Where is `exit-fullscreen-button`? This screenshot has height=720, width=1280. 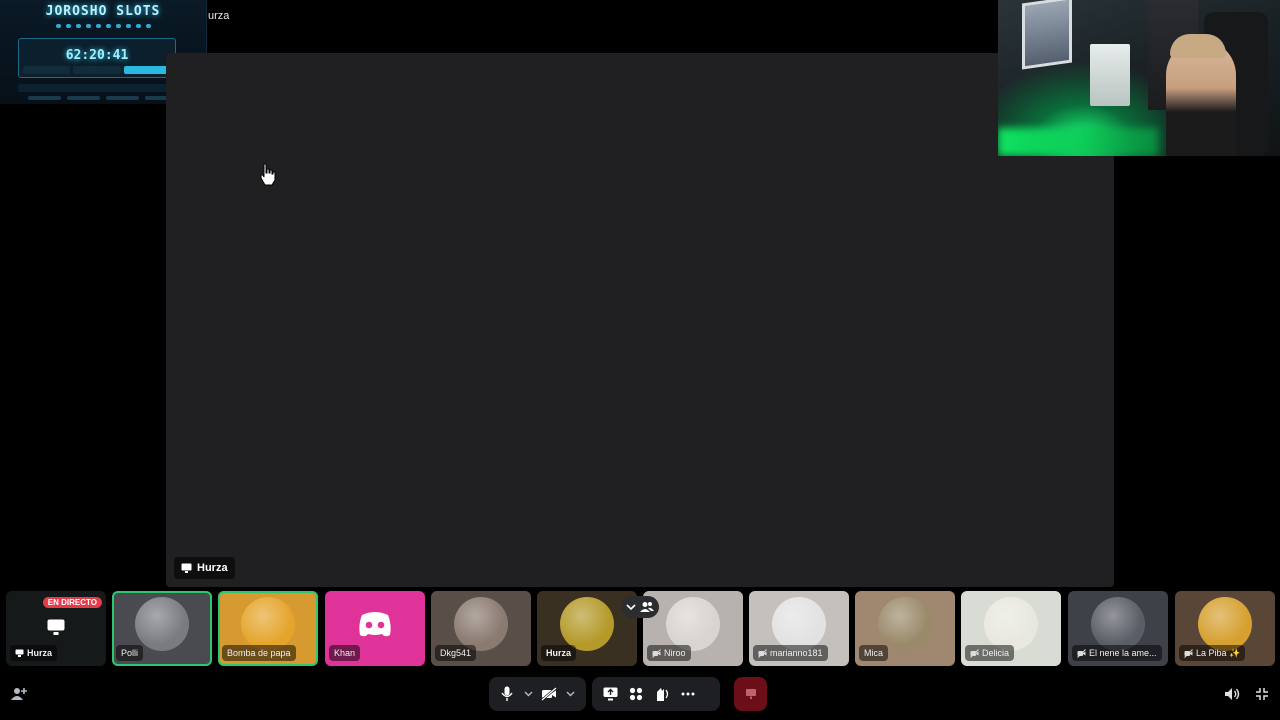 exit-fullscreen-button is located at coordinates (1262, 694).